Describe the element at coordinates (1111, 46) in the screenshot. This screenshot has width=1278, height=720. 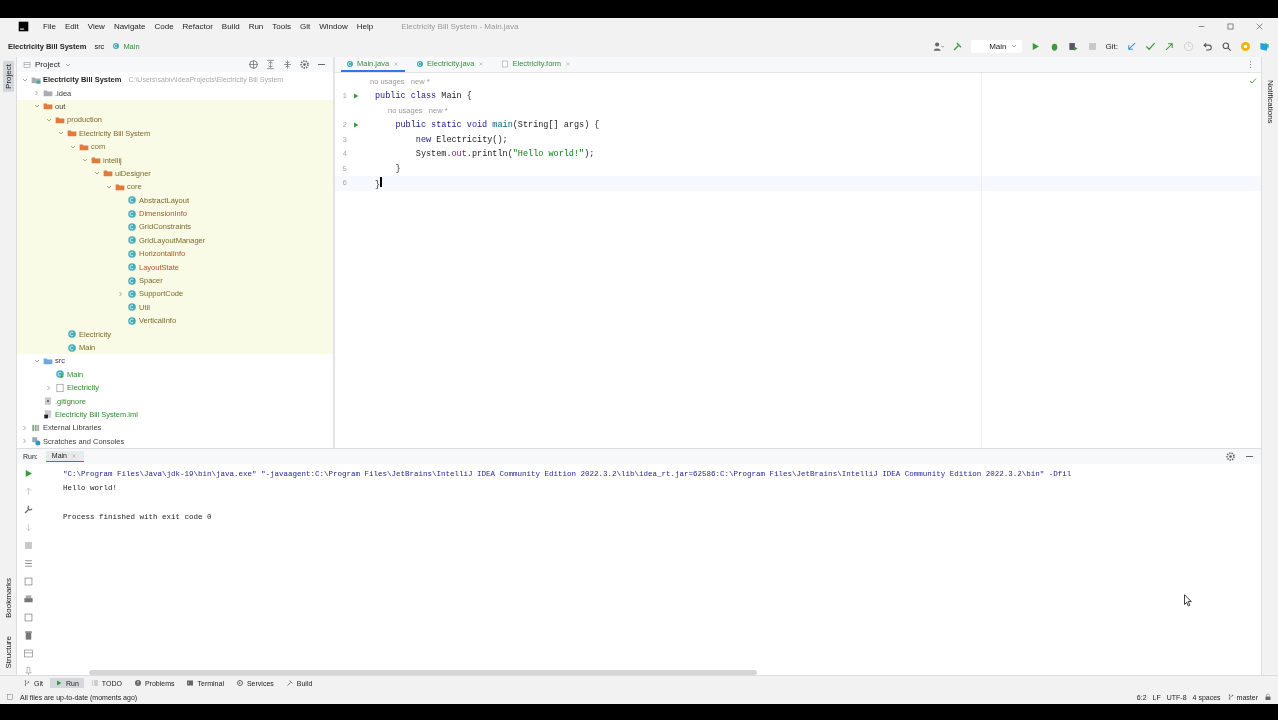
I see `vcs-label: Git:` at that location.